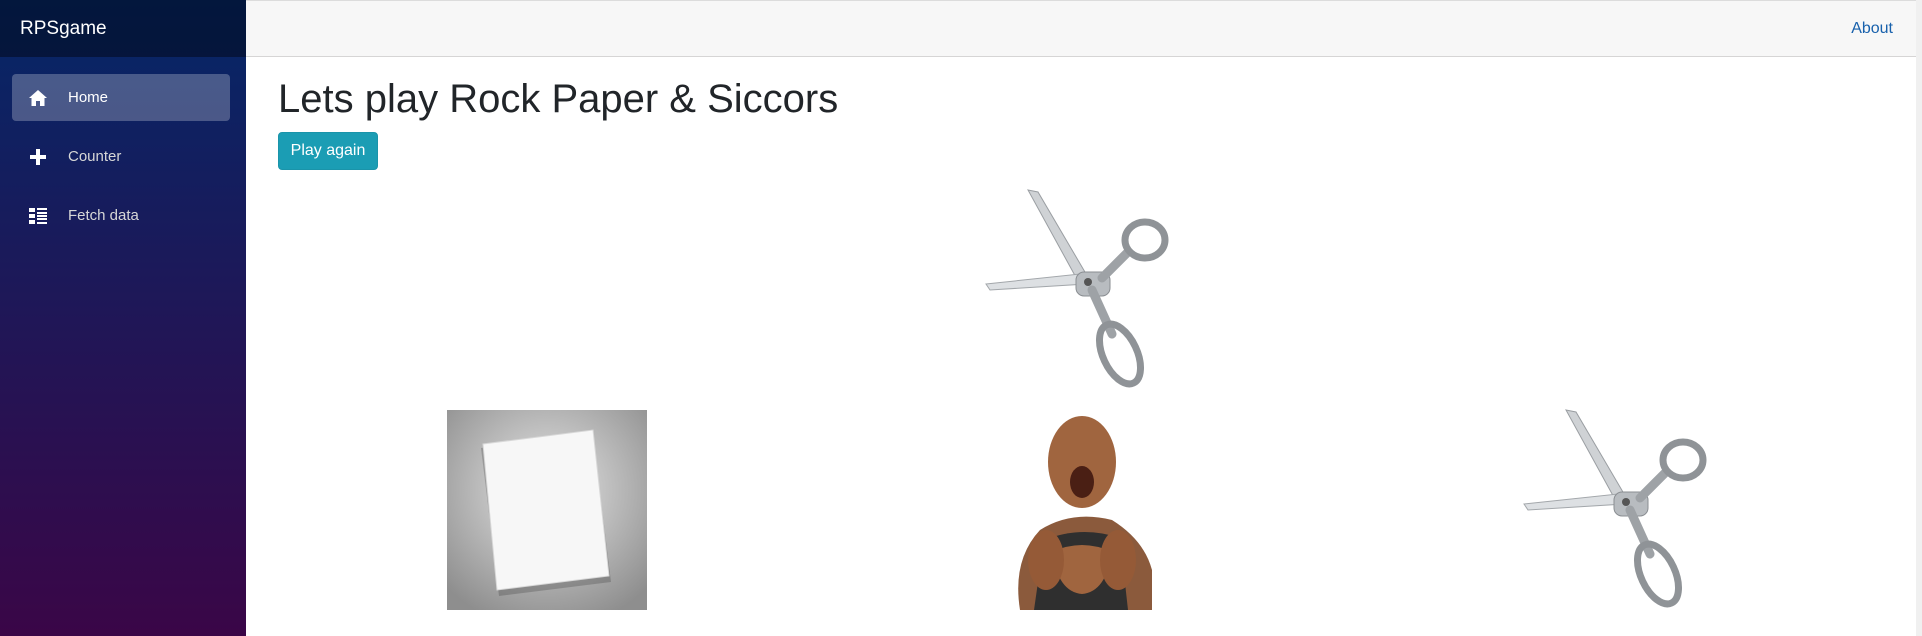  What do you see at coordinates (38, 157) in the screenshot?
I see `plus-icon` at bounding box center [38, 157].